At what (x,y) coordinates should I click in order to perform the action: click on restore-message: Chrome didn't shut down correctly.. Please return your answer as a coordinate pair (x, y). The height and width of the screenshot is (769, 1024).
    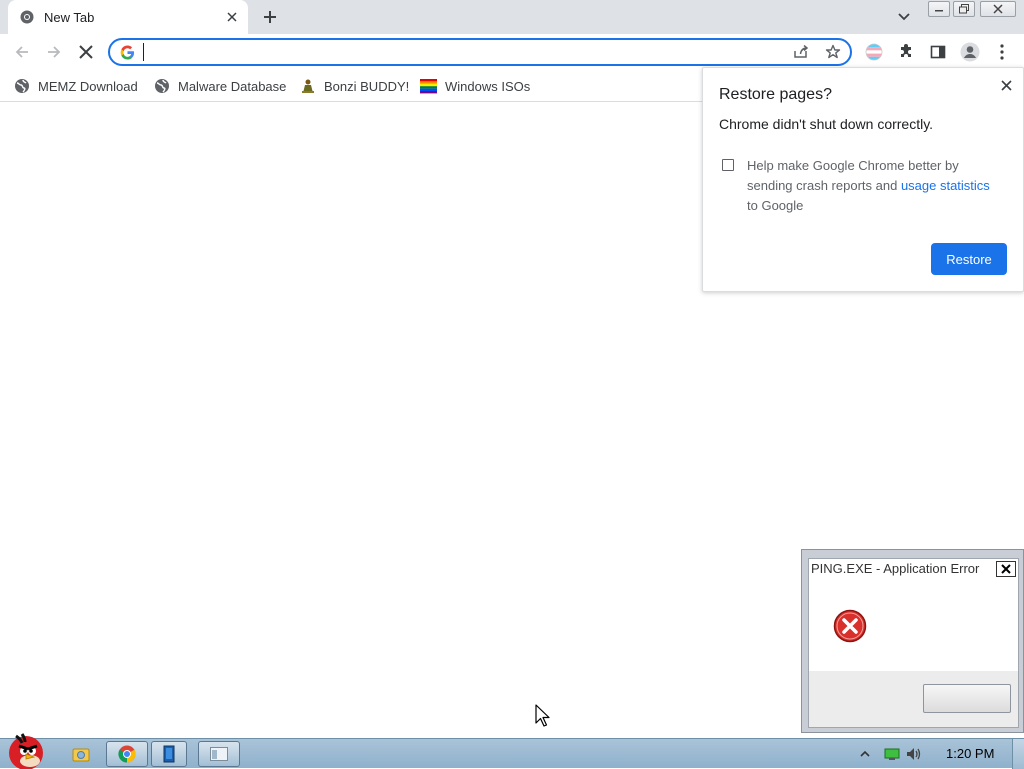
    Looking at the image, I should click on (826, 124).